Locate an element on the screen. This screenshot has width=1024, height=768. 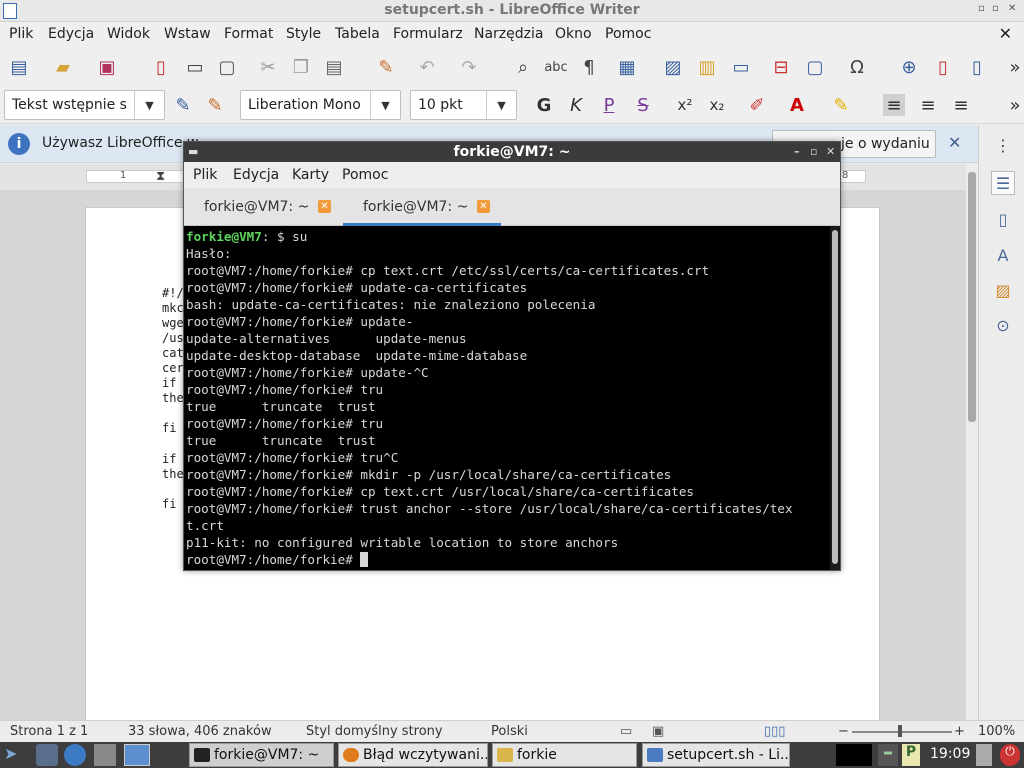
paste-icon: ▤ is located at coordinates (334, 67).